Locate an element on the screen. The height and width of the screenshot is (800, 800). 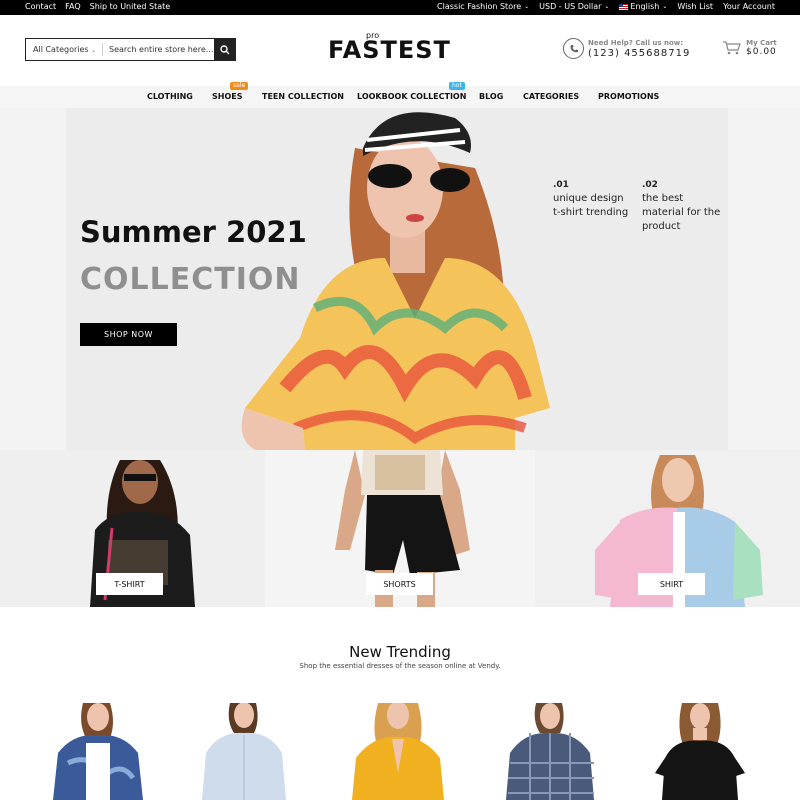
hero-feature-1: .01 unique design t-shirt trending is located at coordinates (590, 199).